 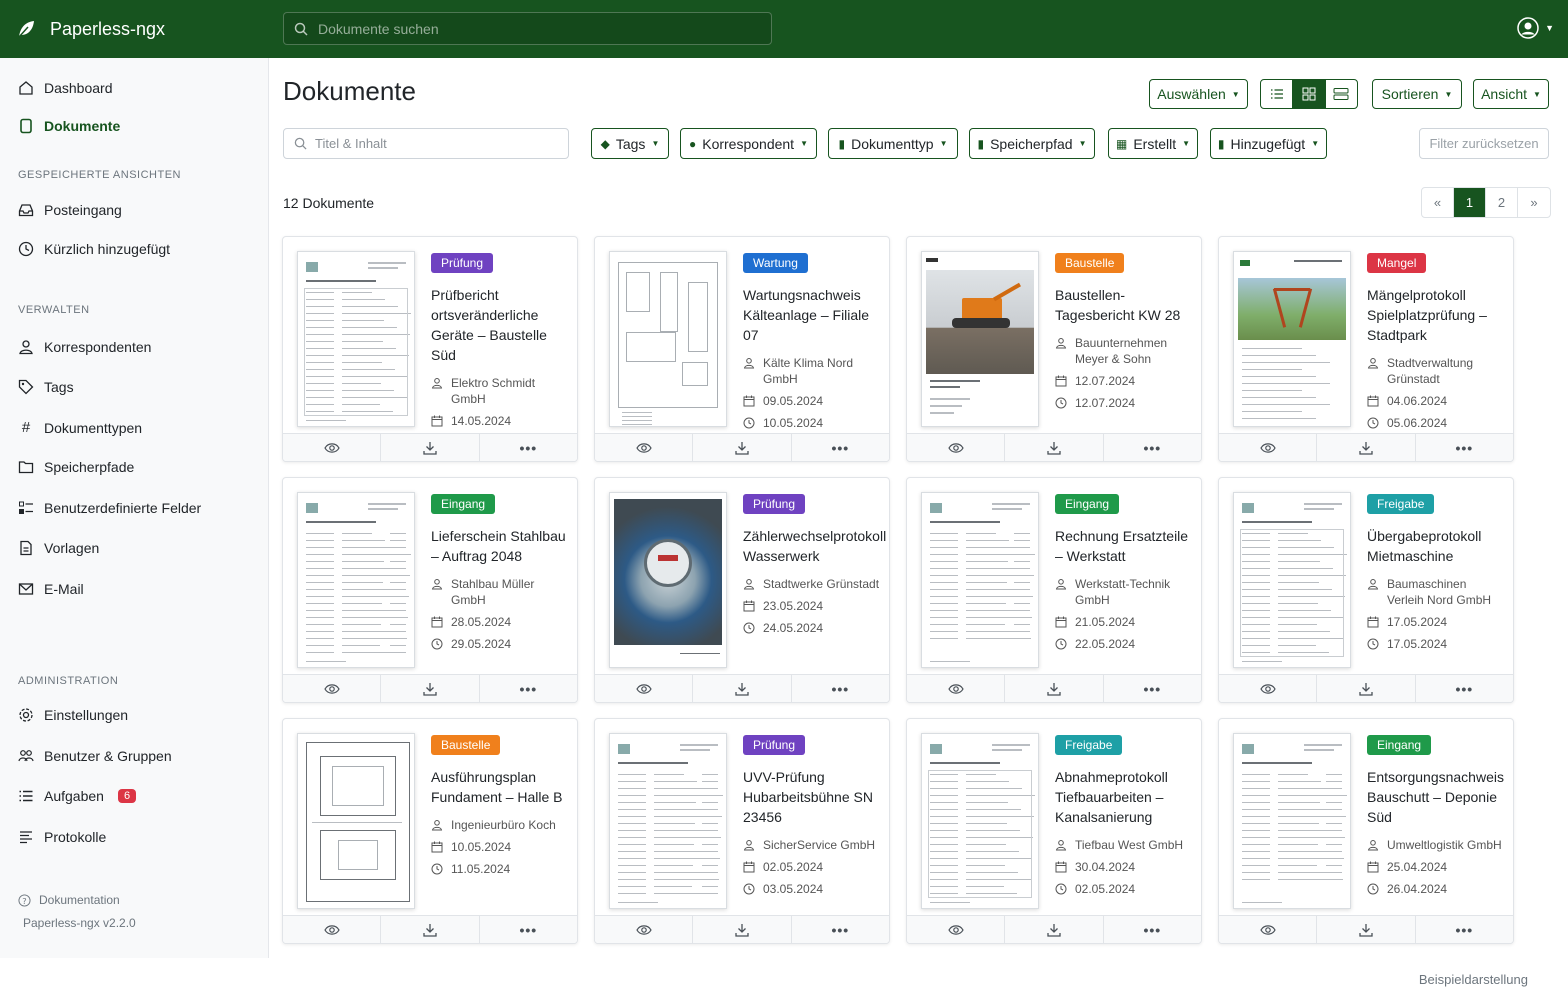 I want to click on filter-doctype-button: ▮ Dokumenttyp ▼, so click(x=893, y=143).